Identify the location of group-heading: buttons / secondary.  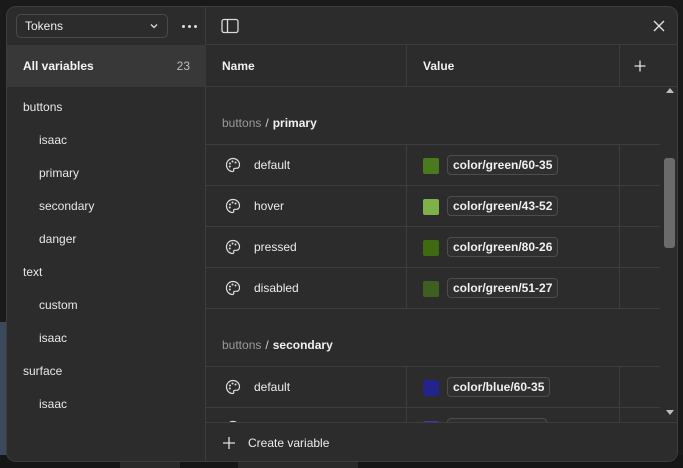
(433, 338).